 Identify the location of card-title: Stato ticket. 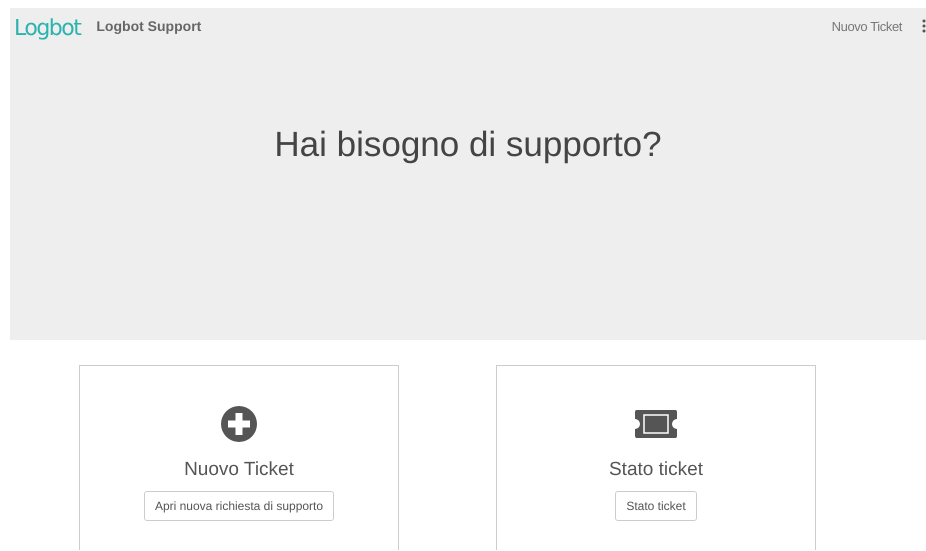
(656, 470).